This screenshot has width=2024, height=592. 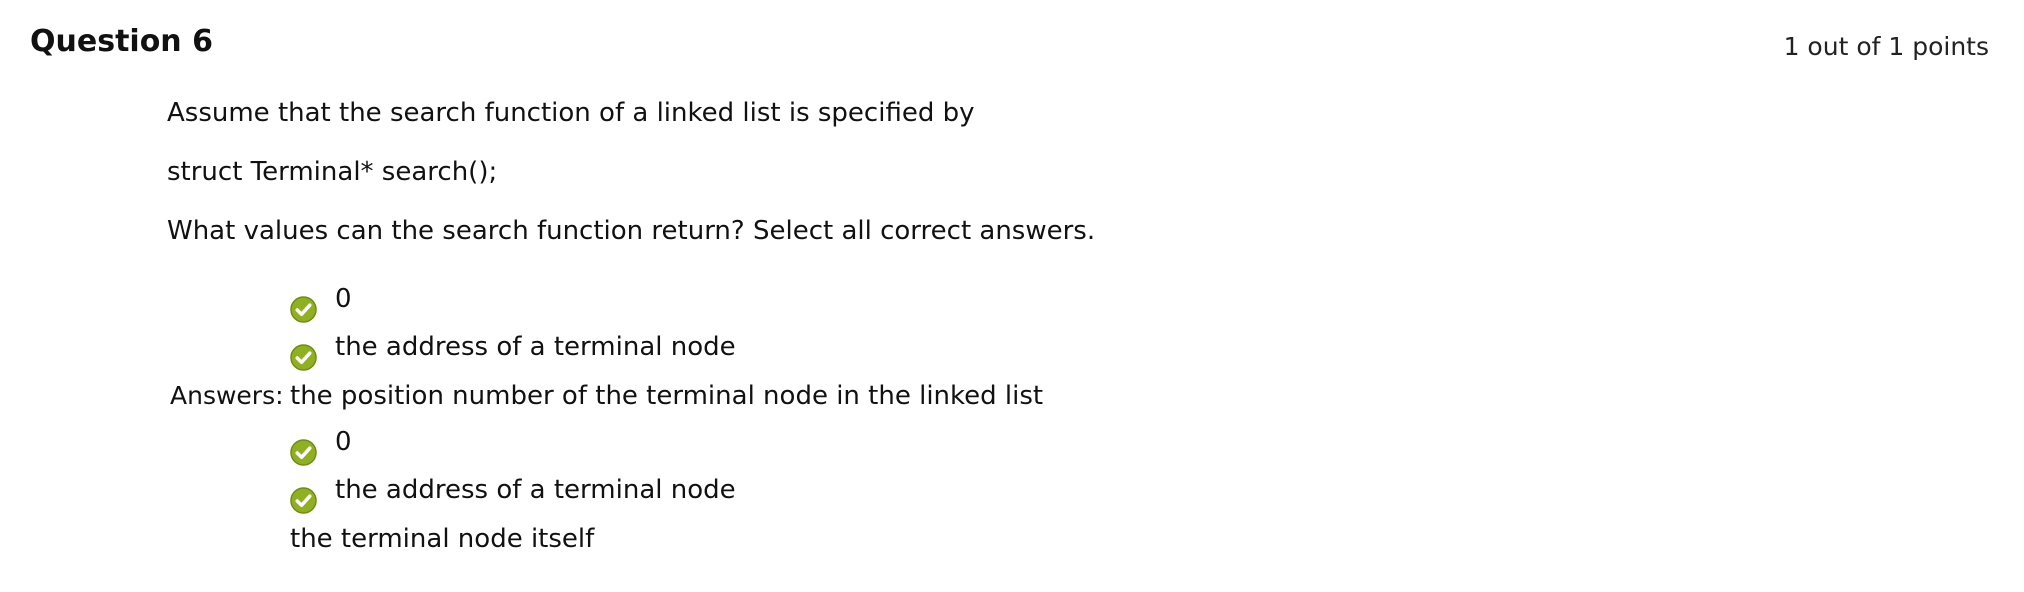 I want to click on question-title: Question 6, so click(x=121, y=41).